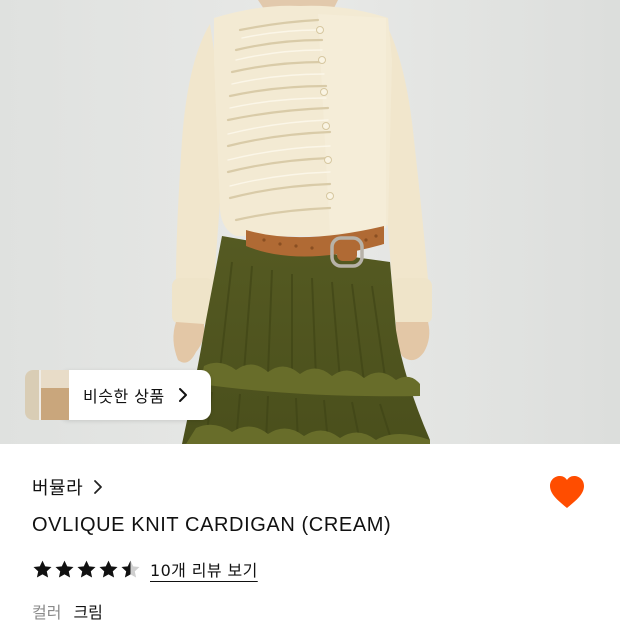  I want to click on similar-products-label: 비슷한 상품, so click(124, 396).